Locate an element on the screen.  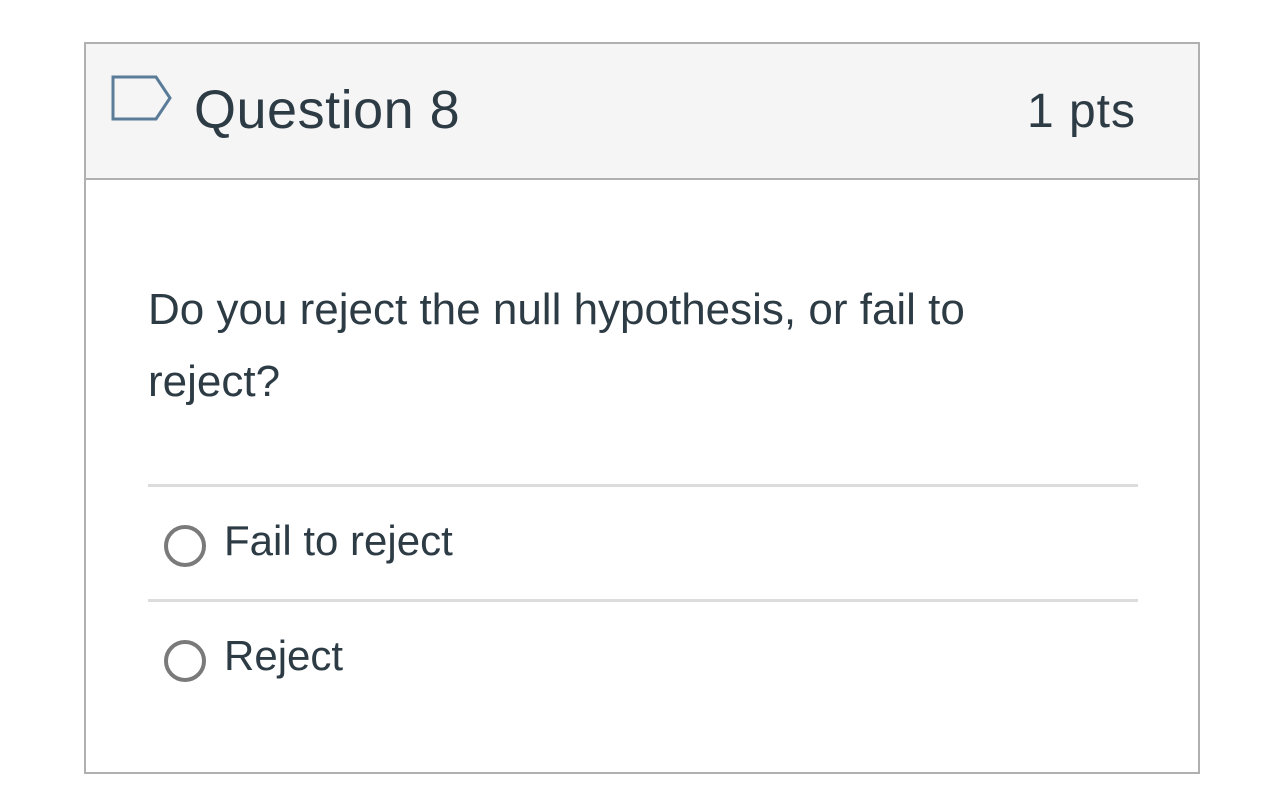
answer-option-reject: Reject is located at coordinates (643, 656).